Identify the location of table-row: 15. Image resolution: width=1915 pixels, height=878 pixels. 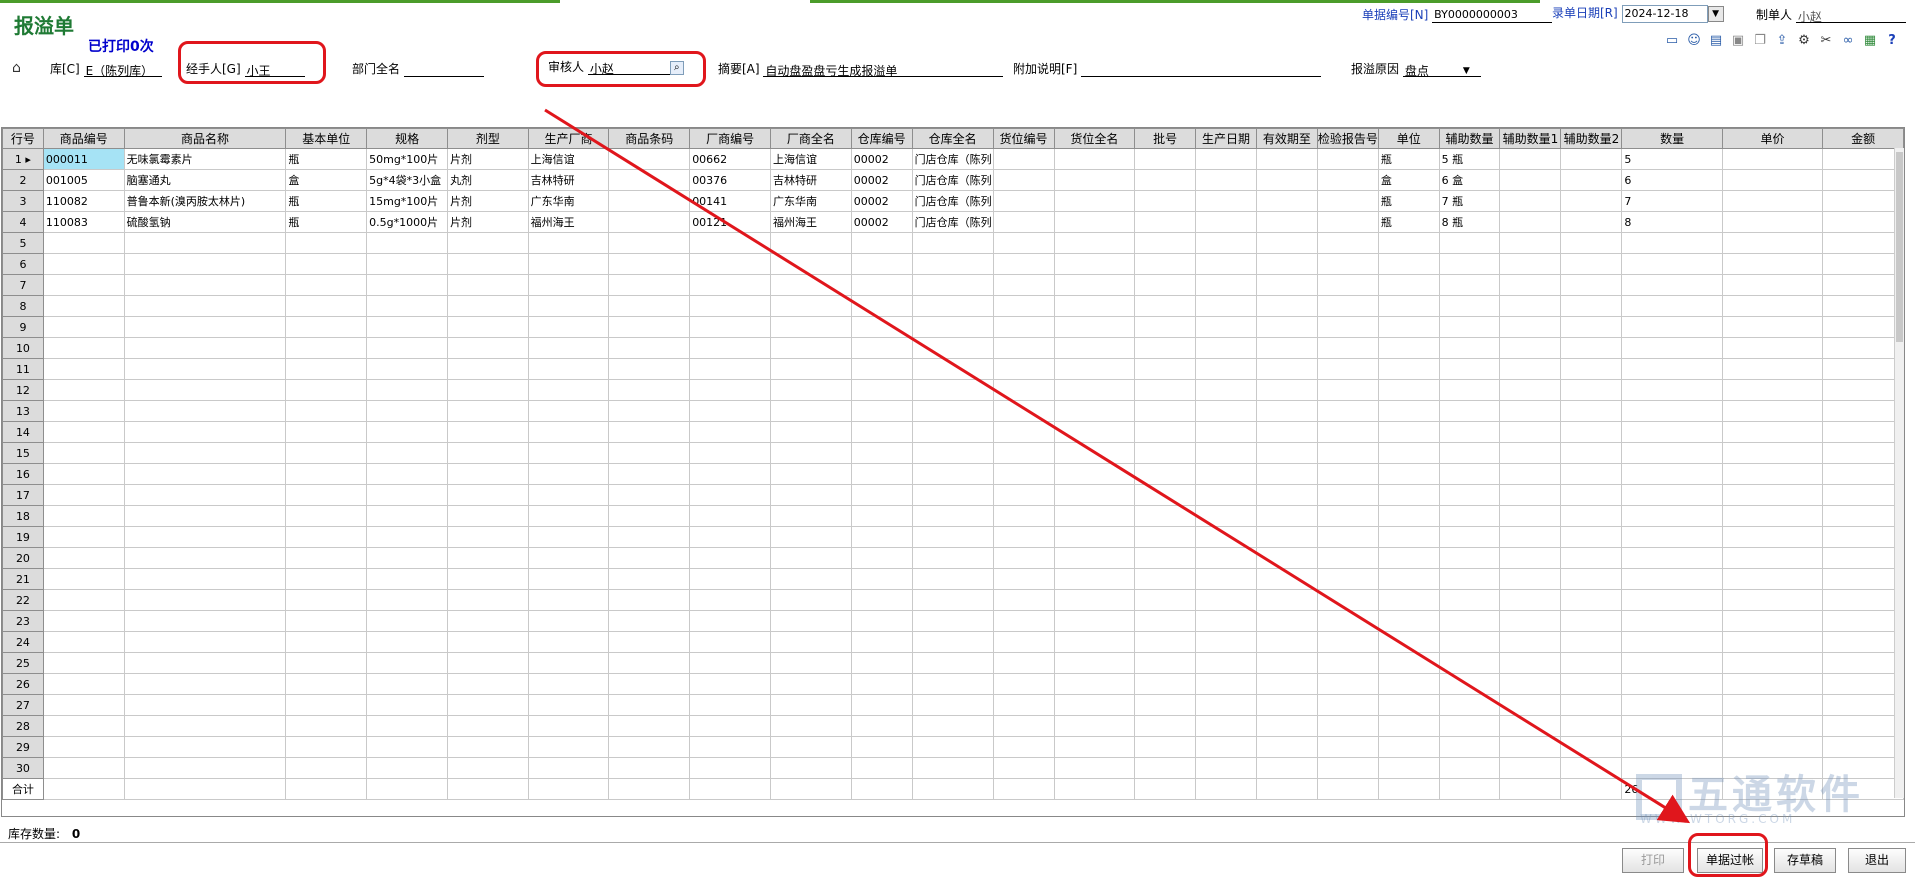
(953, 453).